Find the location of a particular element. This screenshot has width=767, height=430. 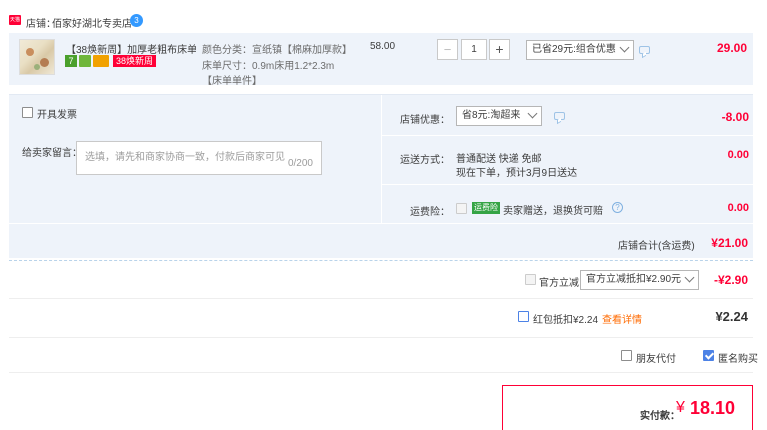

shop-coupon-select: 省8元:淘超来 is located at coordinates (499, 116).